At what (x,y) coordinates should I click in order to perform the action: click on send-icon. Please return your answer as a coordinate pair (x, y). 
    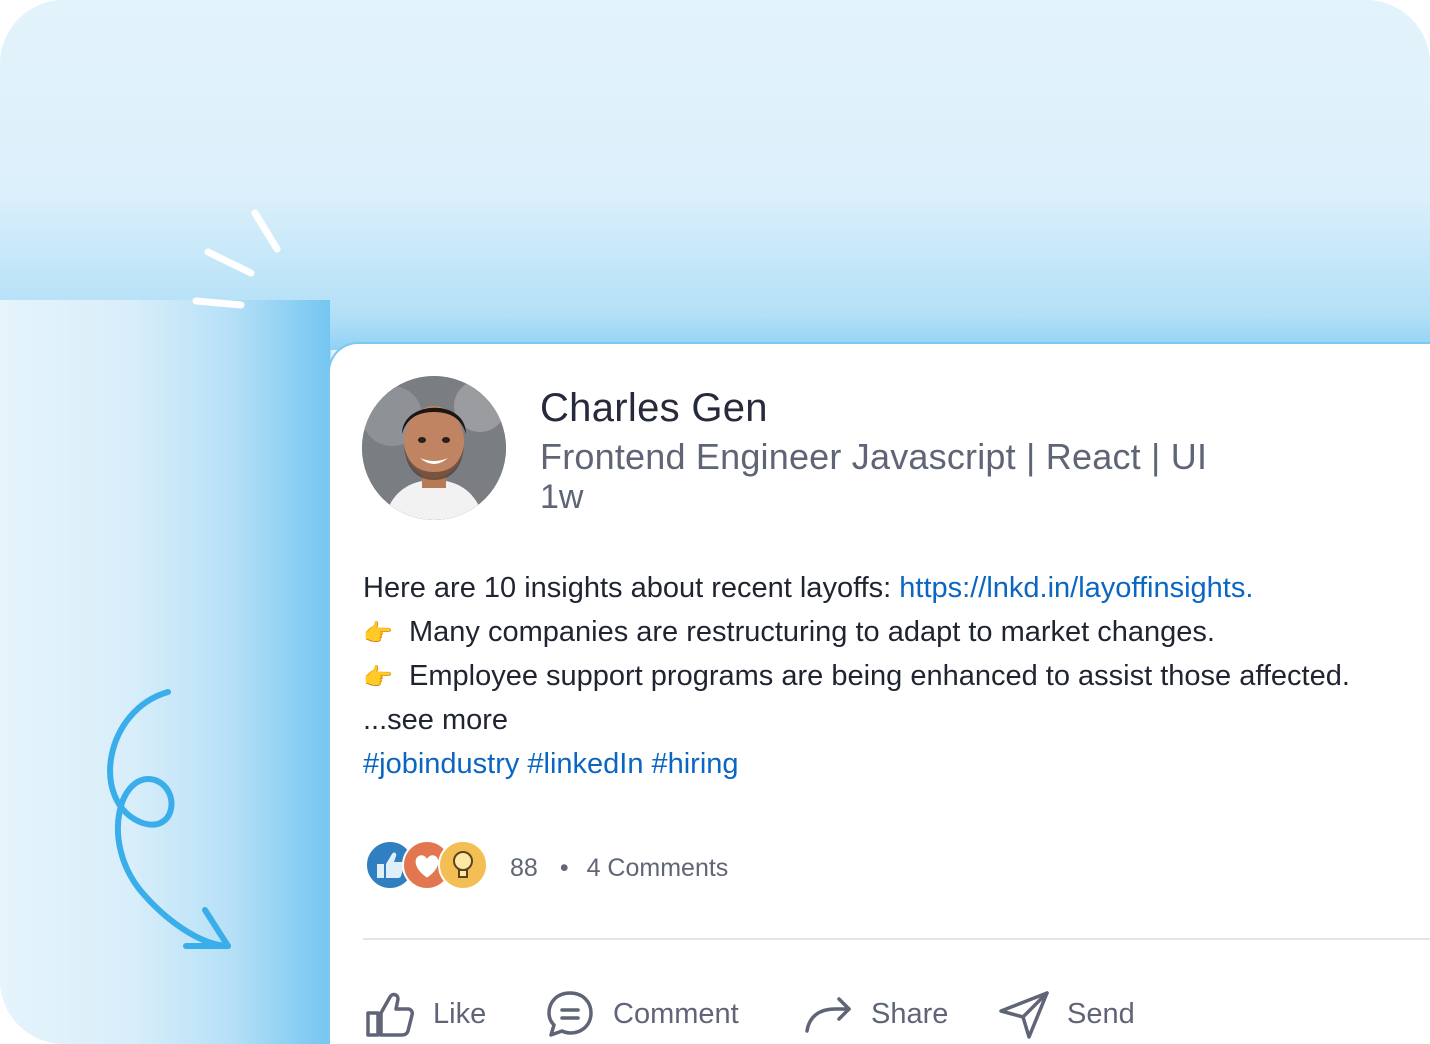
    Looking at the image, I should click on (1024, 1015).